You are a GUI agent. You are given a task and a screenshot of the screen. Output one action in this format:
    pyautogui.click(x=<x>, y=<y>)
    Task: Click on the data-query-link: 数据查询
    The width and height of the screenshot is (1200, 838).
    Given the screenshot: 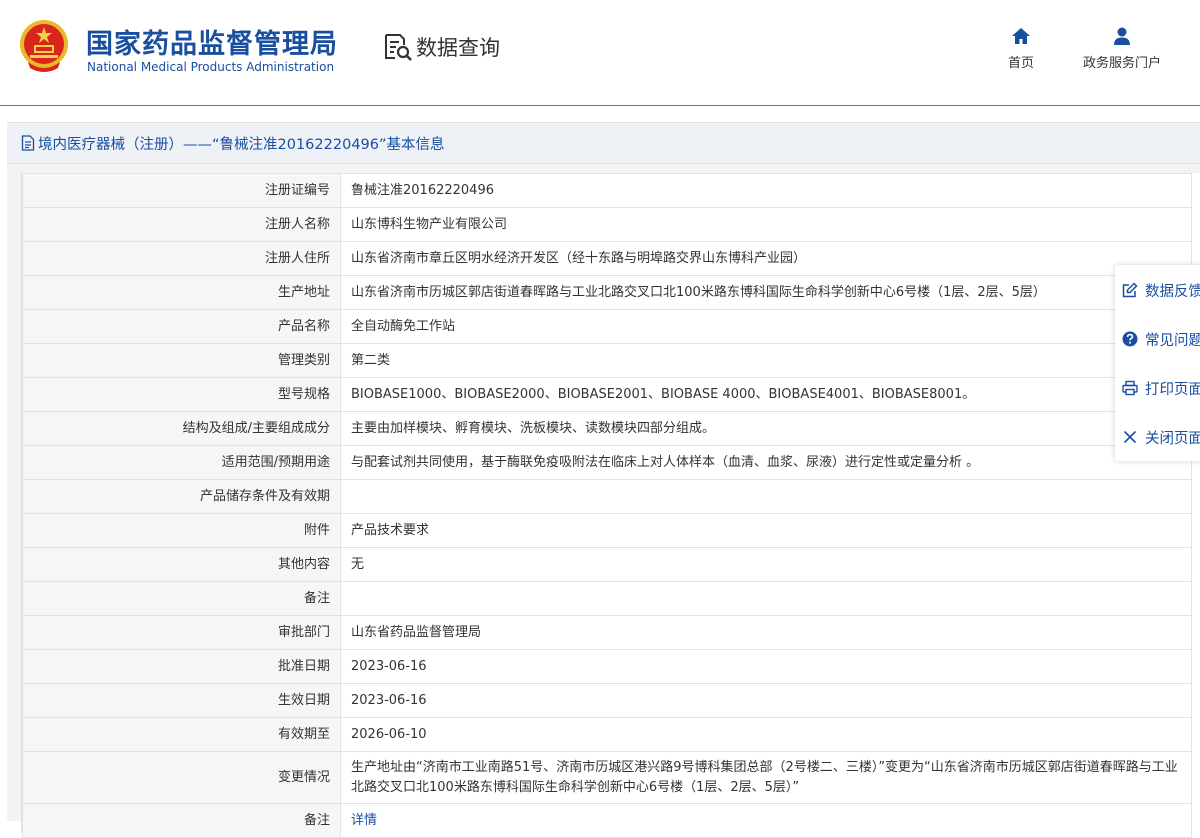 What is the action you would take?
    pyautogui.click(x=441, y=47)
    